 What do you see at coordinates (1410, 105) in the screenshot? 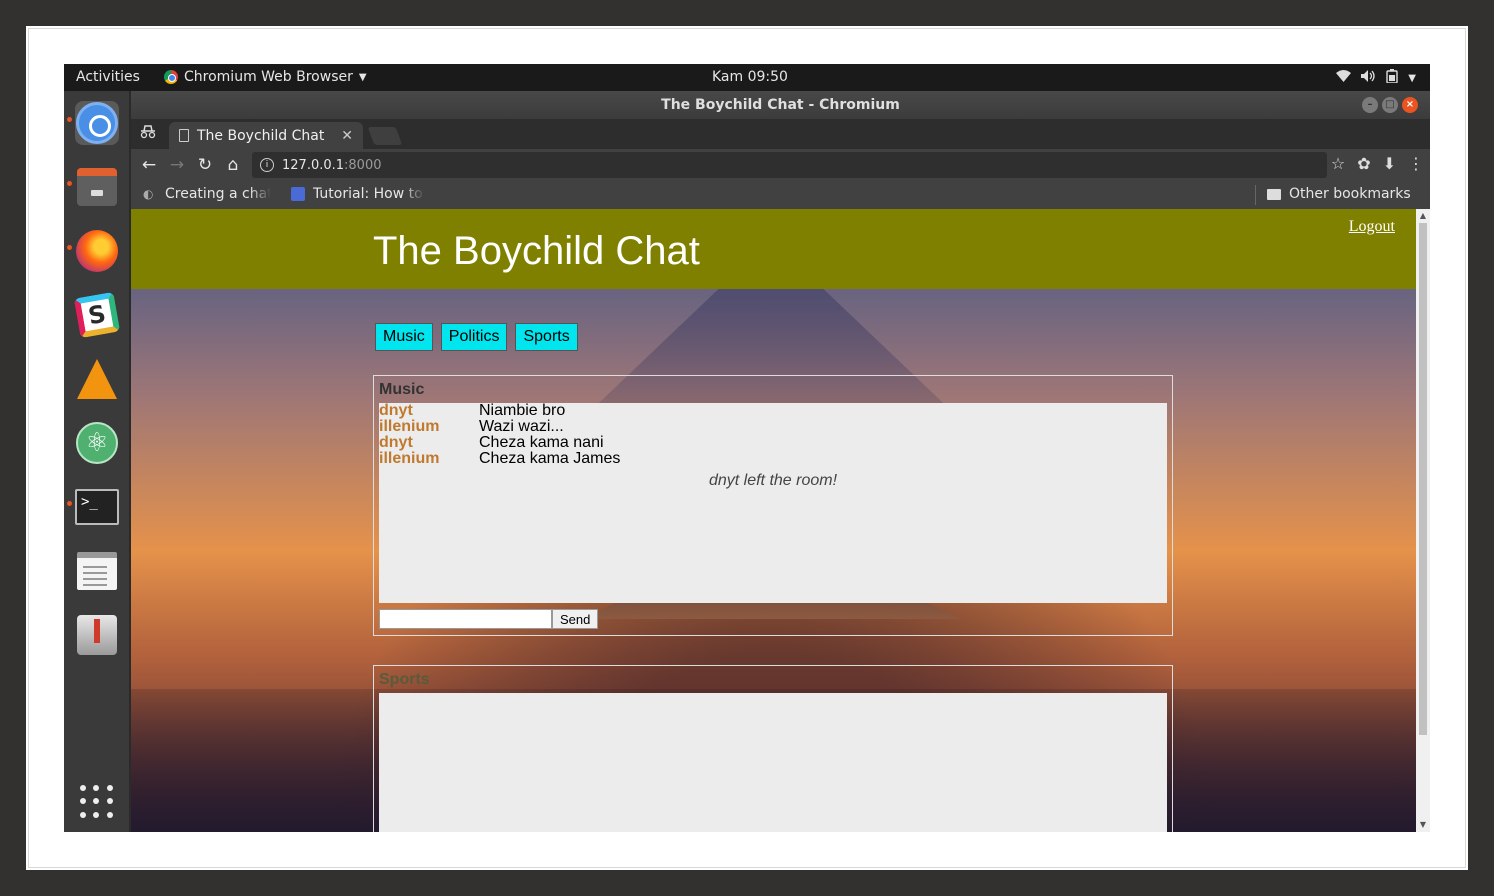
I see `close-icon: ×` at bounding box center [1410, 105].